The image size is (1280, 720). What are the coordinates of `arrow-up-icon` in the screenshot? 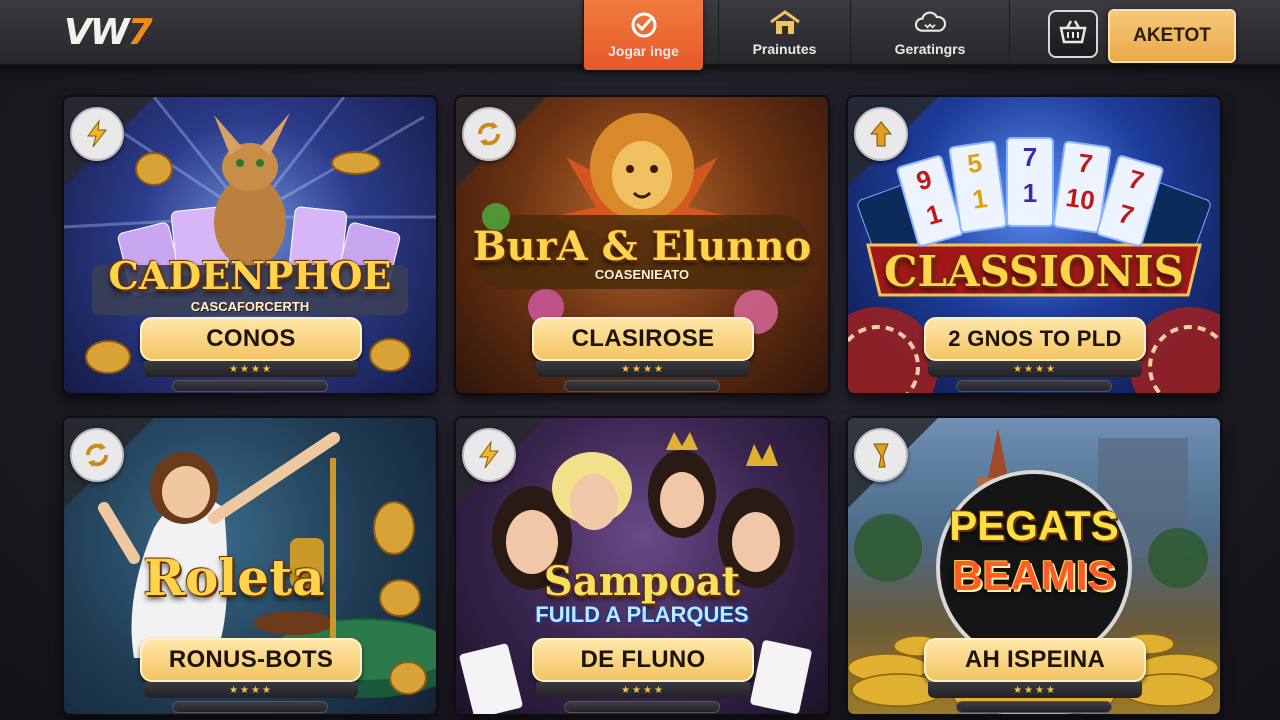 It's located at (881, 134).